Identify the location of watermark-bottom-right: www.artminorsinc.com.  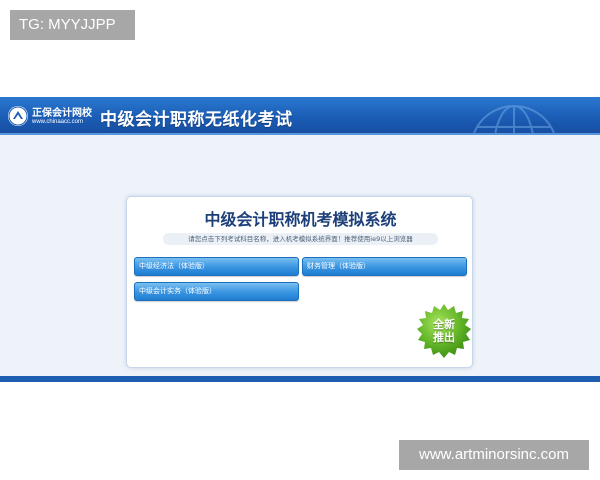
(494, 455).